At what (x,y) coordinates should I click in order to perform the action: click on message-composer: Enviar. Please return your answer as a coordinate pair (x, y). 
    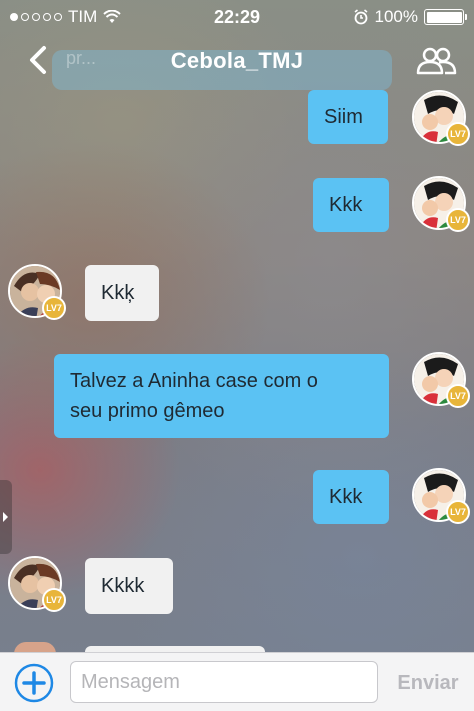
    Looking at the image, I should click on (237, 681).